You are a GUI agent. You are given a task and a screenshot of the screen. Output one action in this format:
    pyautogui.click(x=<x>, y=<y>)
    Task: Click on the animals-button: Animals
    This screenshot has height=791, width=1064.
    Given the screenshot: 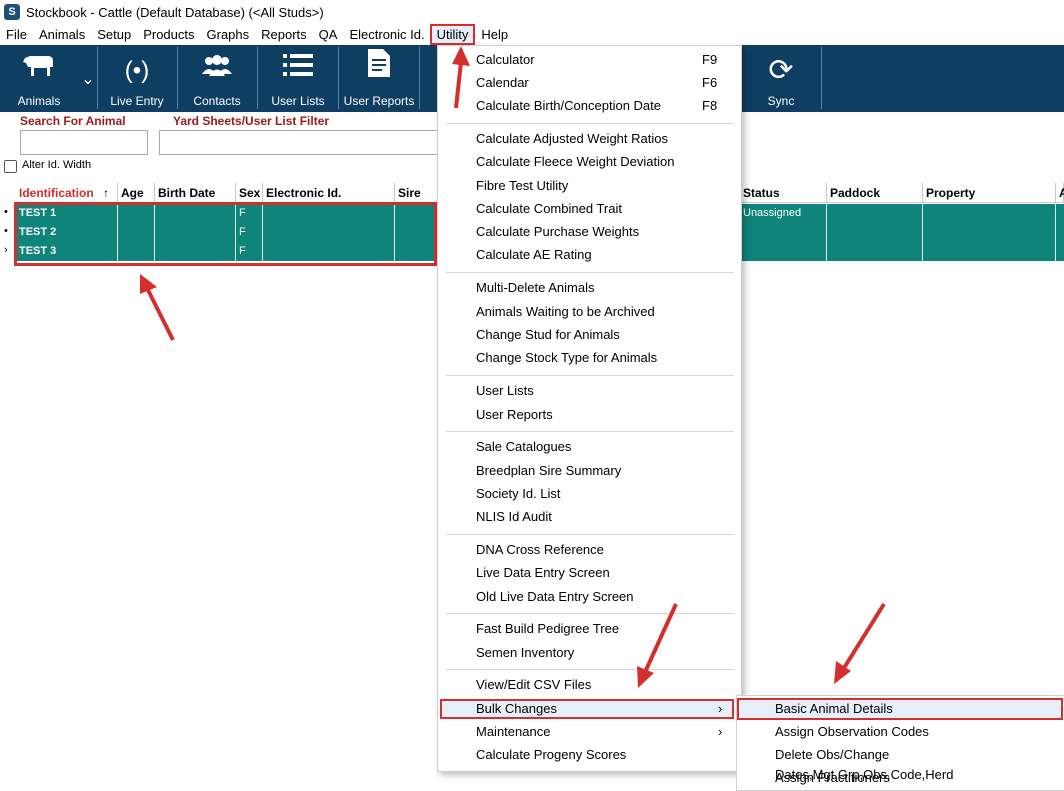 What is the action you would take?
    pyautogui.click(x=39, y=78)
    